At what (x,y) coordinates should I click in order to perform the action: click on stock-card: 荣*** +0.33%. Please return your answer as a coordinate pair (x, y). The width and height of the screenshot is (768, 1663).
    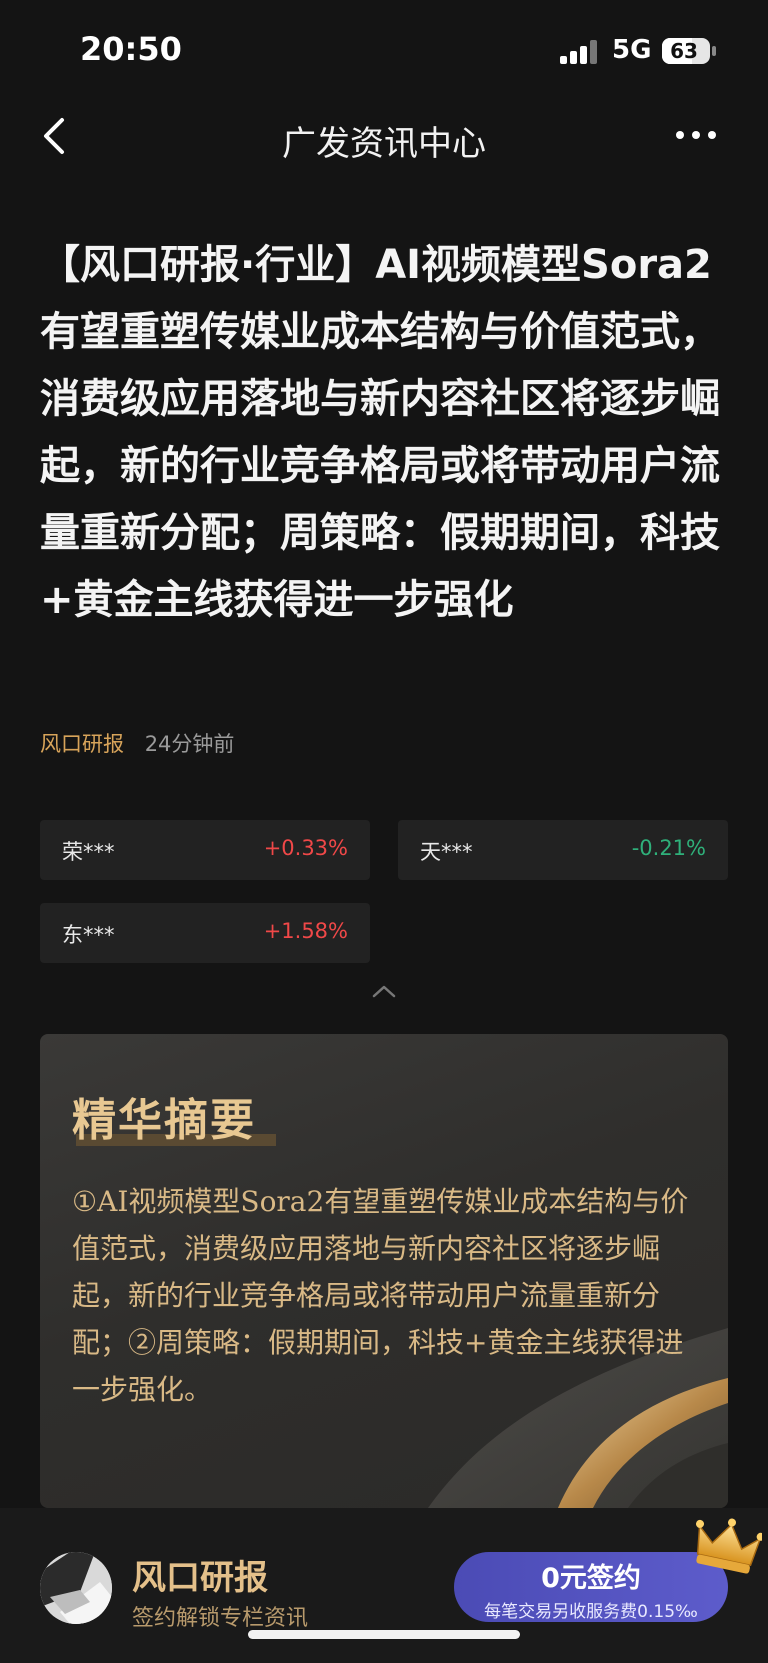
    Looking at the image, I should click on (205, 850).